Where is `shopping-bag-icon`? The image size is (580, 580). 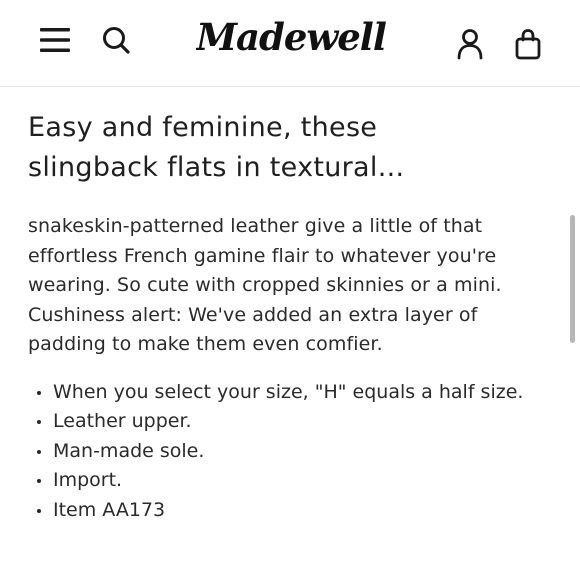
shopping-bag-icon is located at coordinates (528, 44).